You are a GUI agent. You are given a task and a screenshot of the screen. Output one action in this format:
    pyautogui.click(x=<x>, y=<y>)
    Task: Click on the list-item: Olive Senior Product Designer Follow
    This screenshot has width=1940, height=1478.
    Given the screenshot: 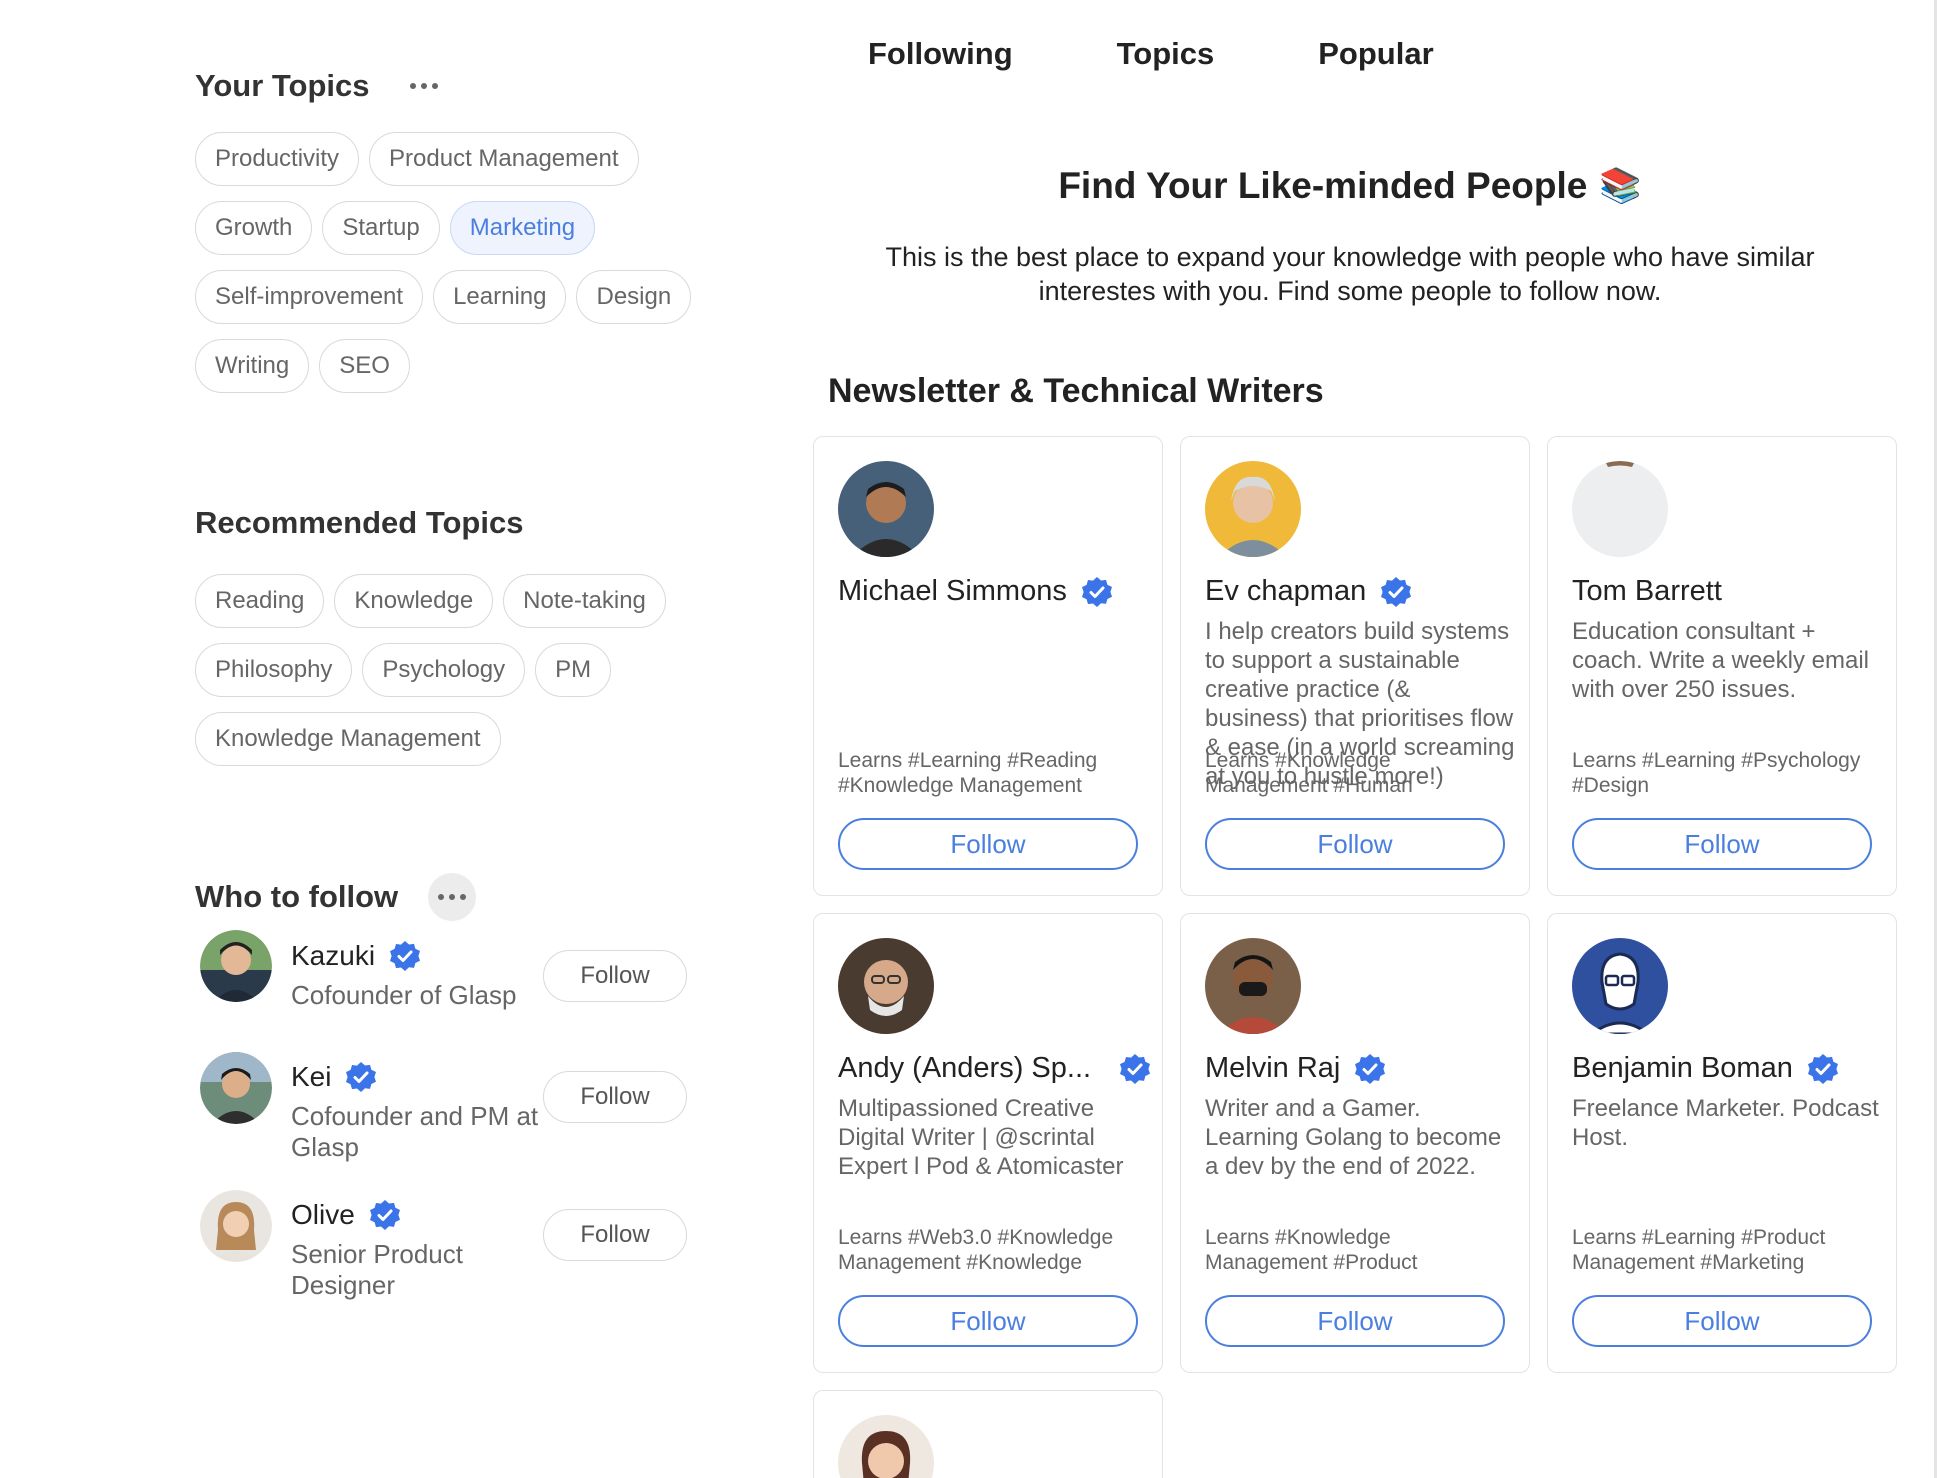 What is the action you would take?
    pyautogui.click(x=455, y=1264)
    